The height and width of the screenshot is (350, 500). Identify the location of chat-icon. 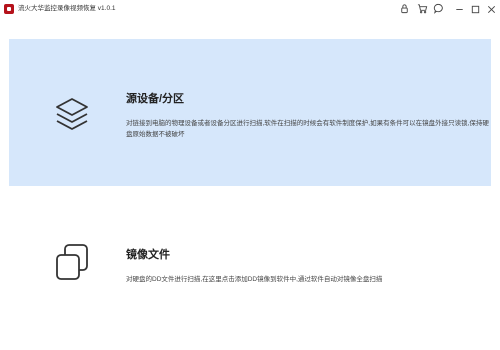
(438, 8).